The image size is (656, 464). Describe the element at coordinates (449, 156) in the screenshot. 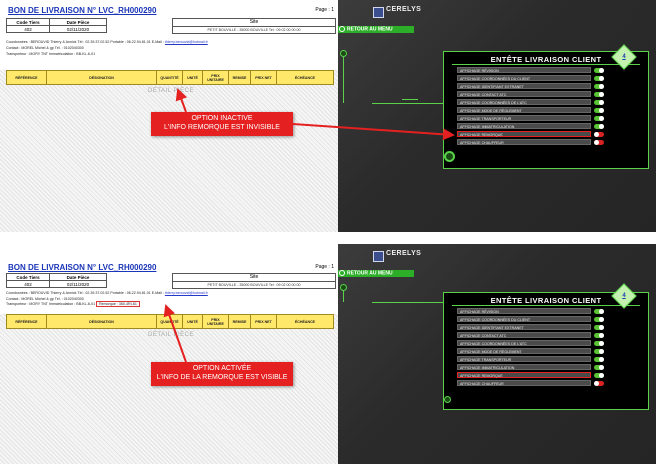

I see `panel-corner-dot-icon` at that location.